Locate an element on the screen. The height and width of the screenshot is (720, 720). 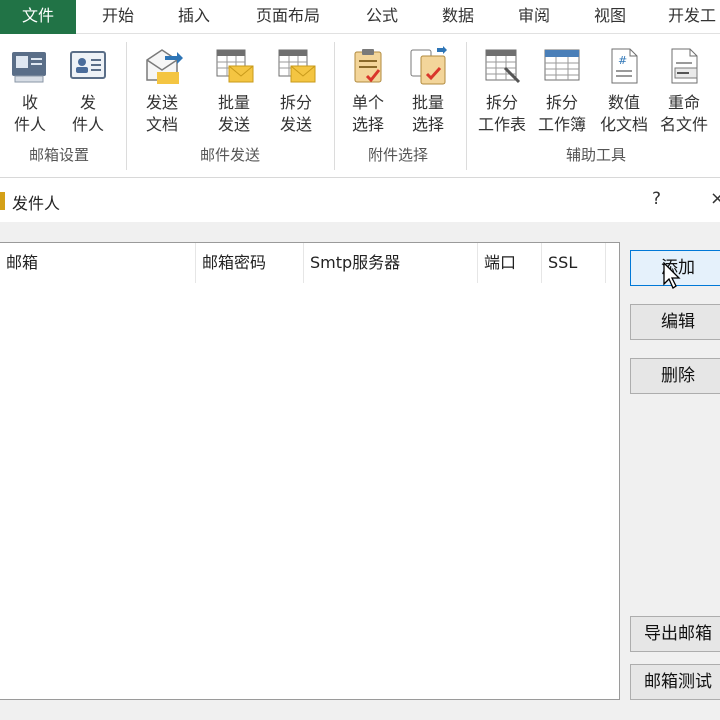
tab-home: 开始 is located at coordinates (118, 17).